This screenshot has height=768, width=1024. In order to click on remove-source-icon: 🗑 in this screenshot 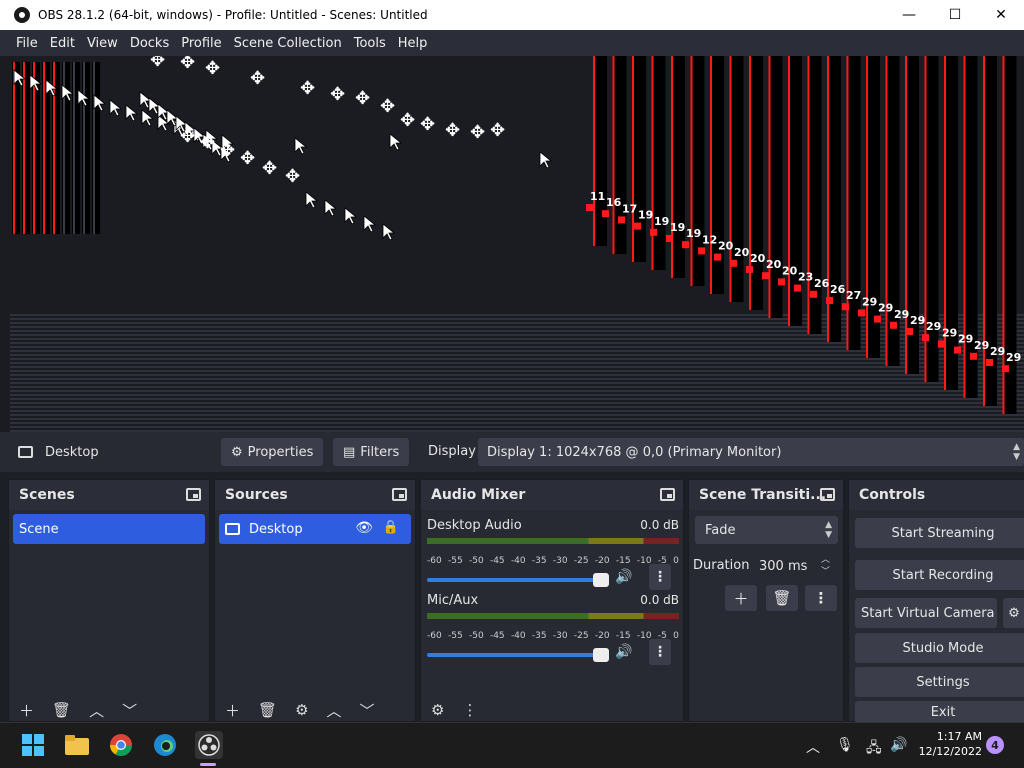, I will do `click(267, 710)`.